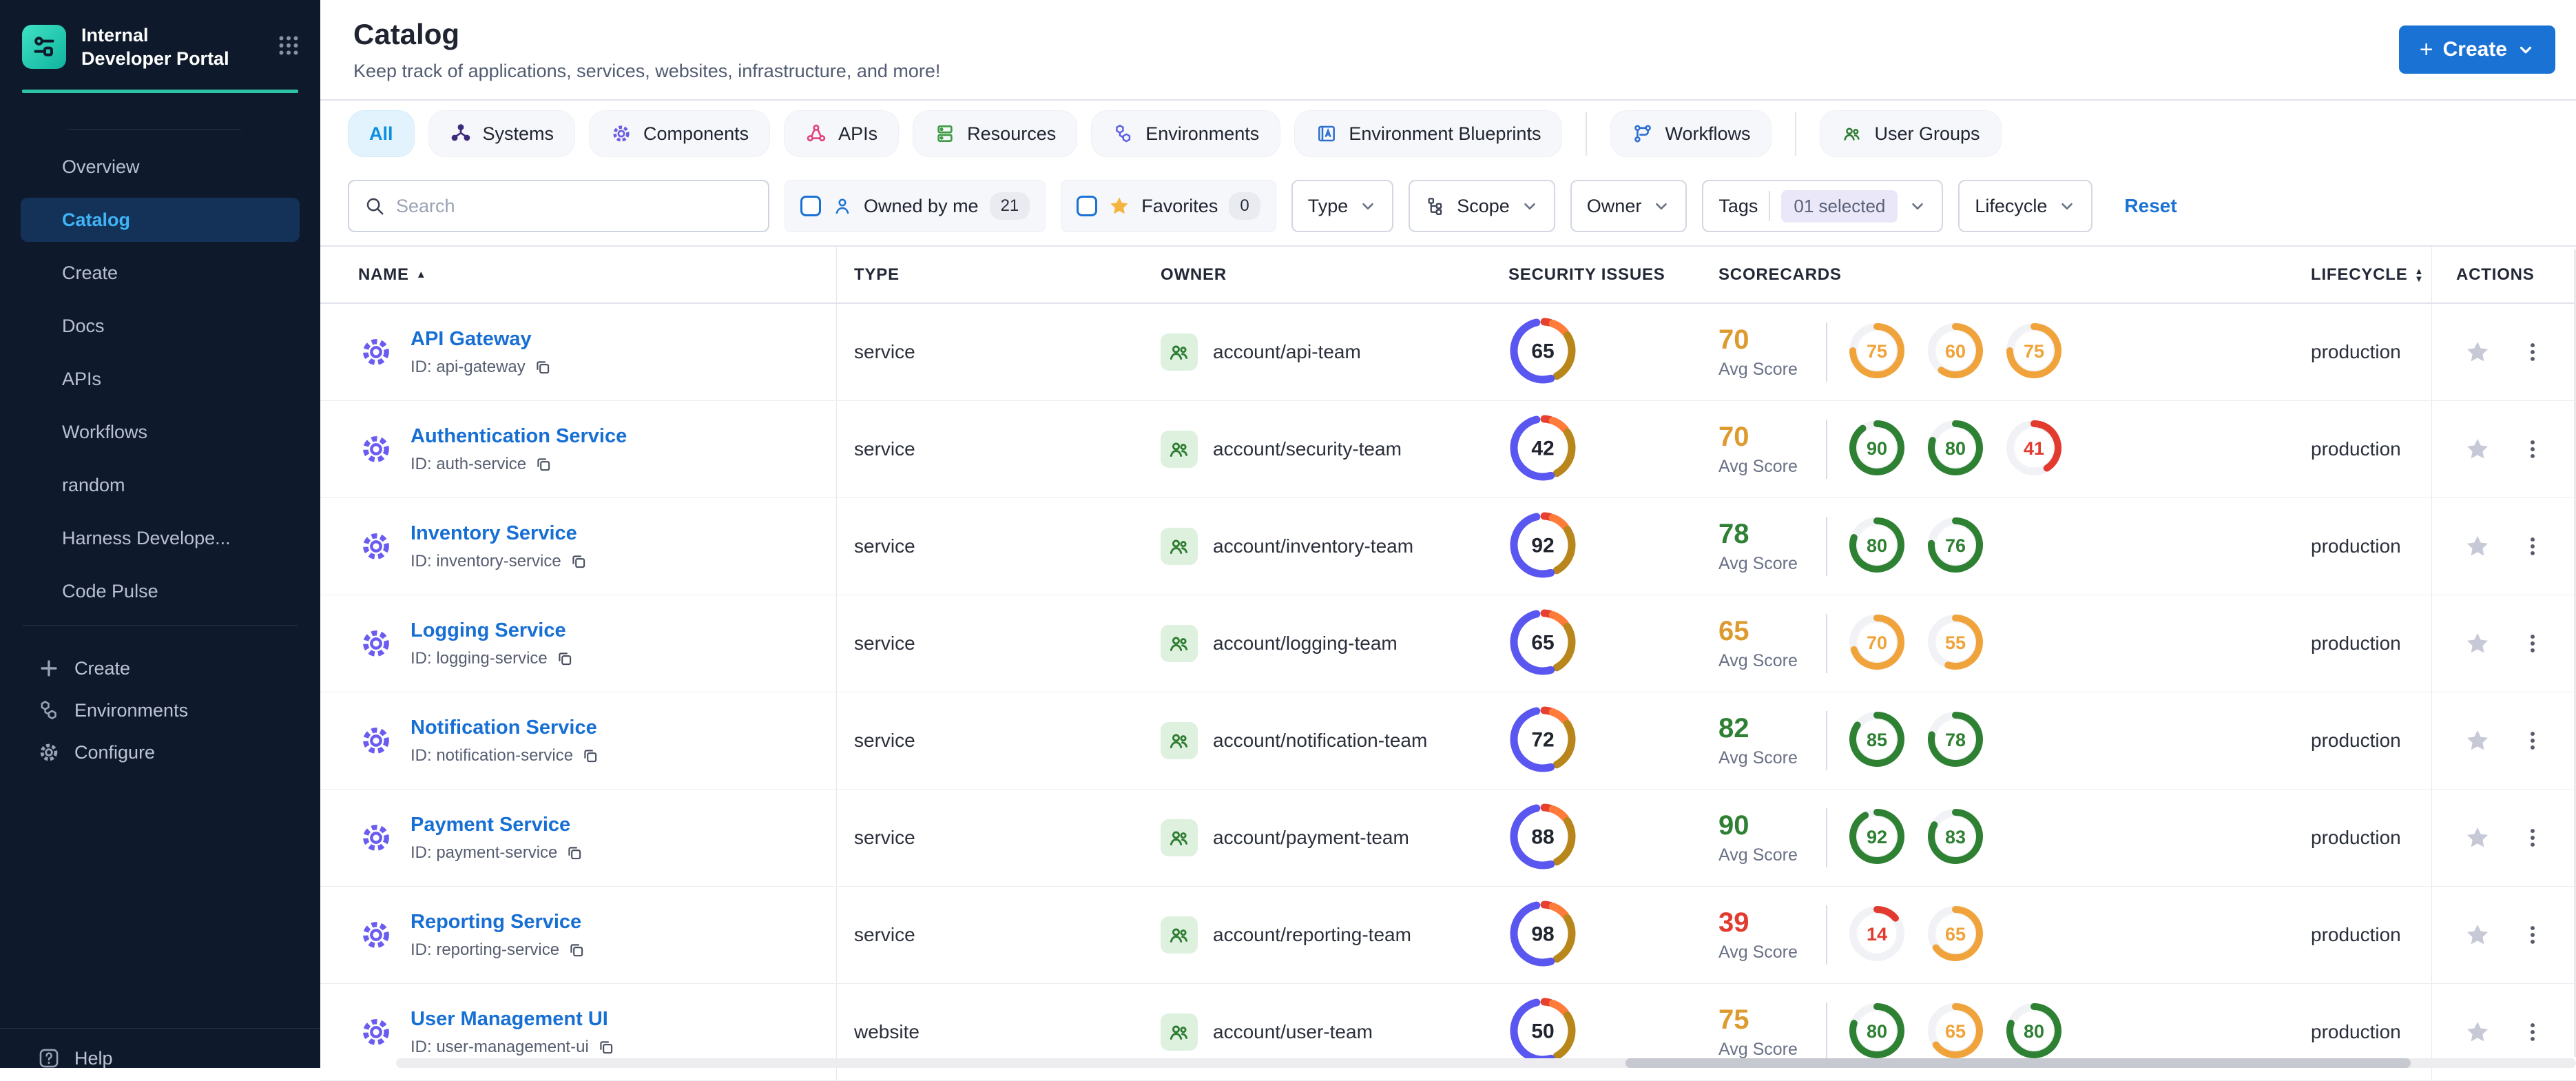 This screenshot has width=2576, height=1081. Describe the element at coordinates (1734, 437) in the screenshot. I see `avg-score-value: 70` at that location.